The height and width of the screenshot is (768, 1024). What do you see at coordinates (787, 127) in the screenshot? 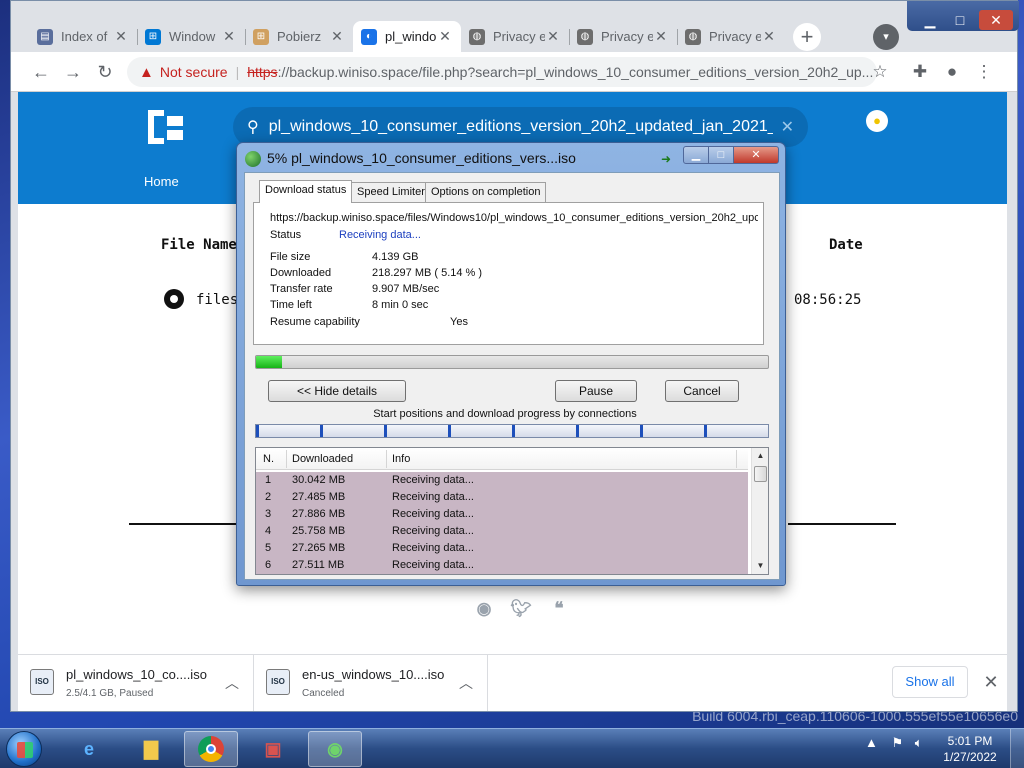
I see `clear-search-icon: ✕` at bounding box center [787, 127].